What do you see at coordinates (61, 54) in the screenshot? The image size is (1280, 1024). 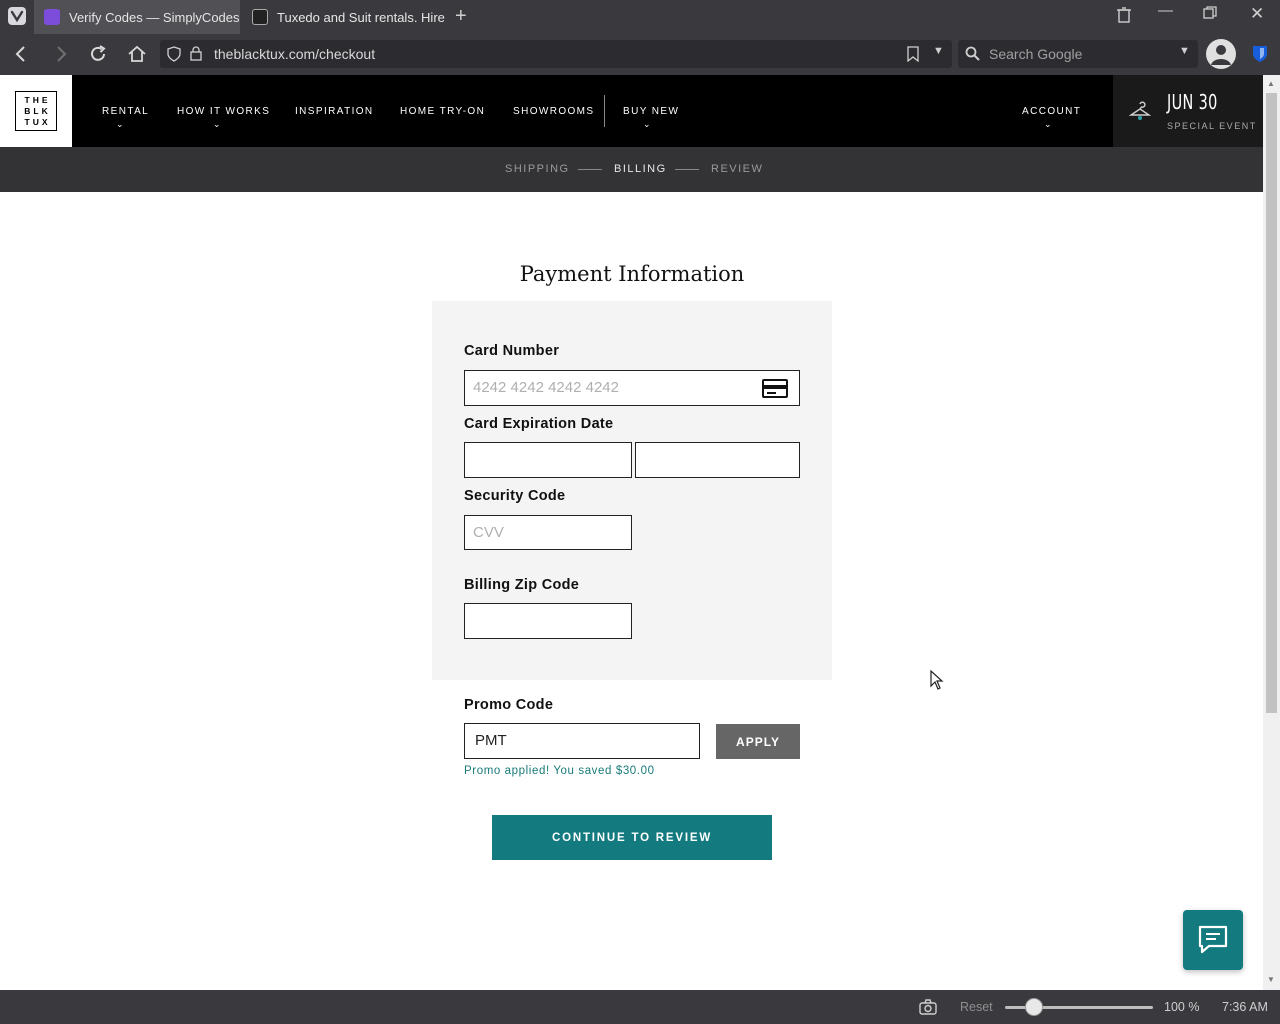 I see `forward-icon` at bounding box center [61, 54].